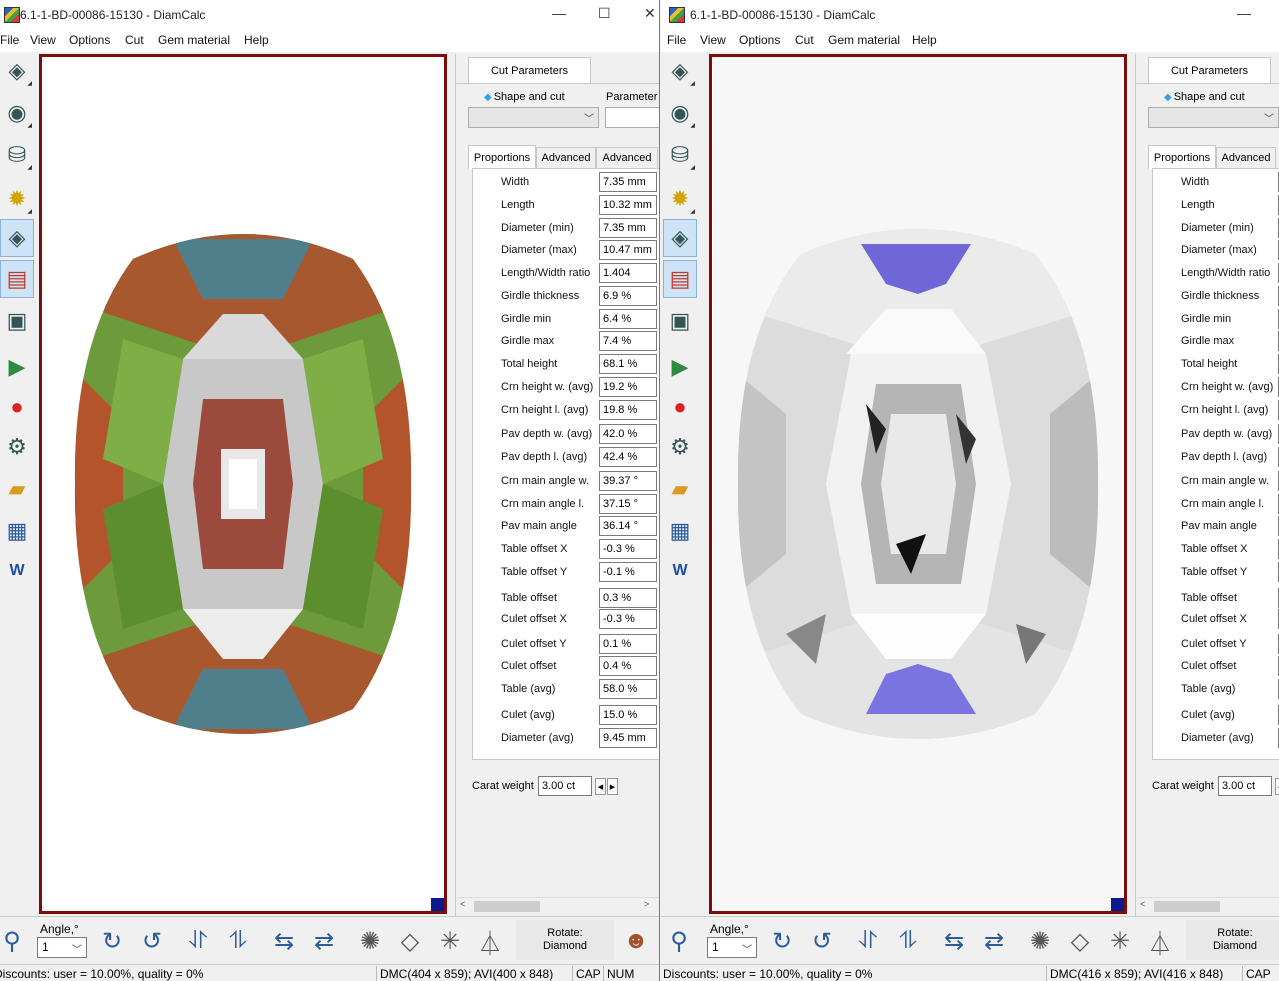 The image size is (1279, 981). Describe the element at coordinates (628, 205) in the screenshot. I see `proportion-value-input: 10.32 mm` at that location.